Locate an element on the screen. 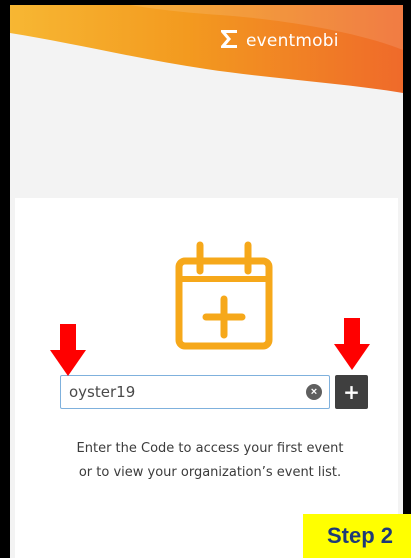 This screenshot has height=558, width=411. brand-name: eventmobi is located at coordinates (292, 41).